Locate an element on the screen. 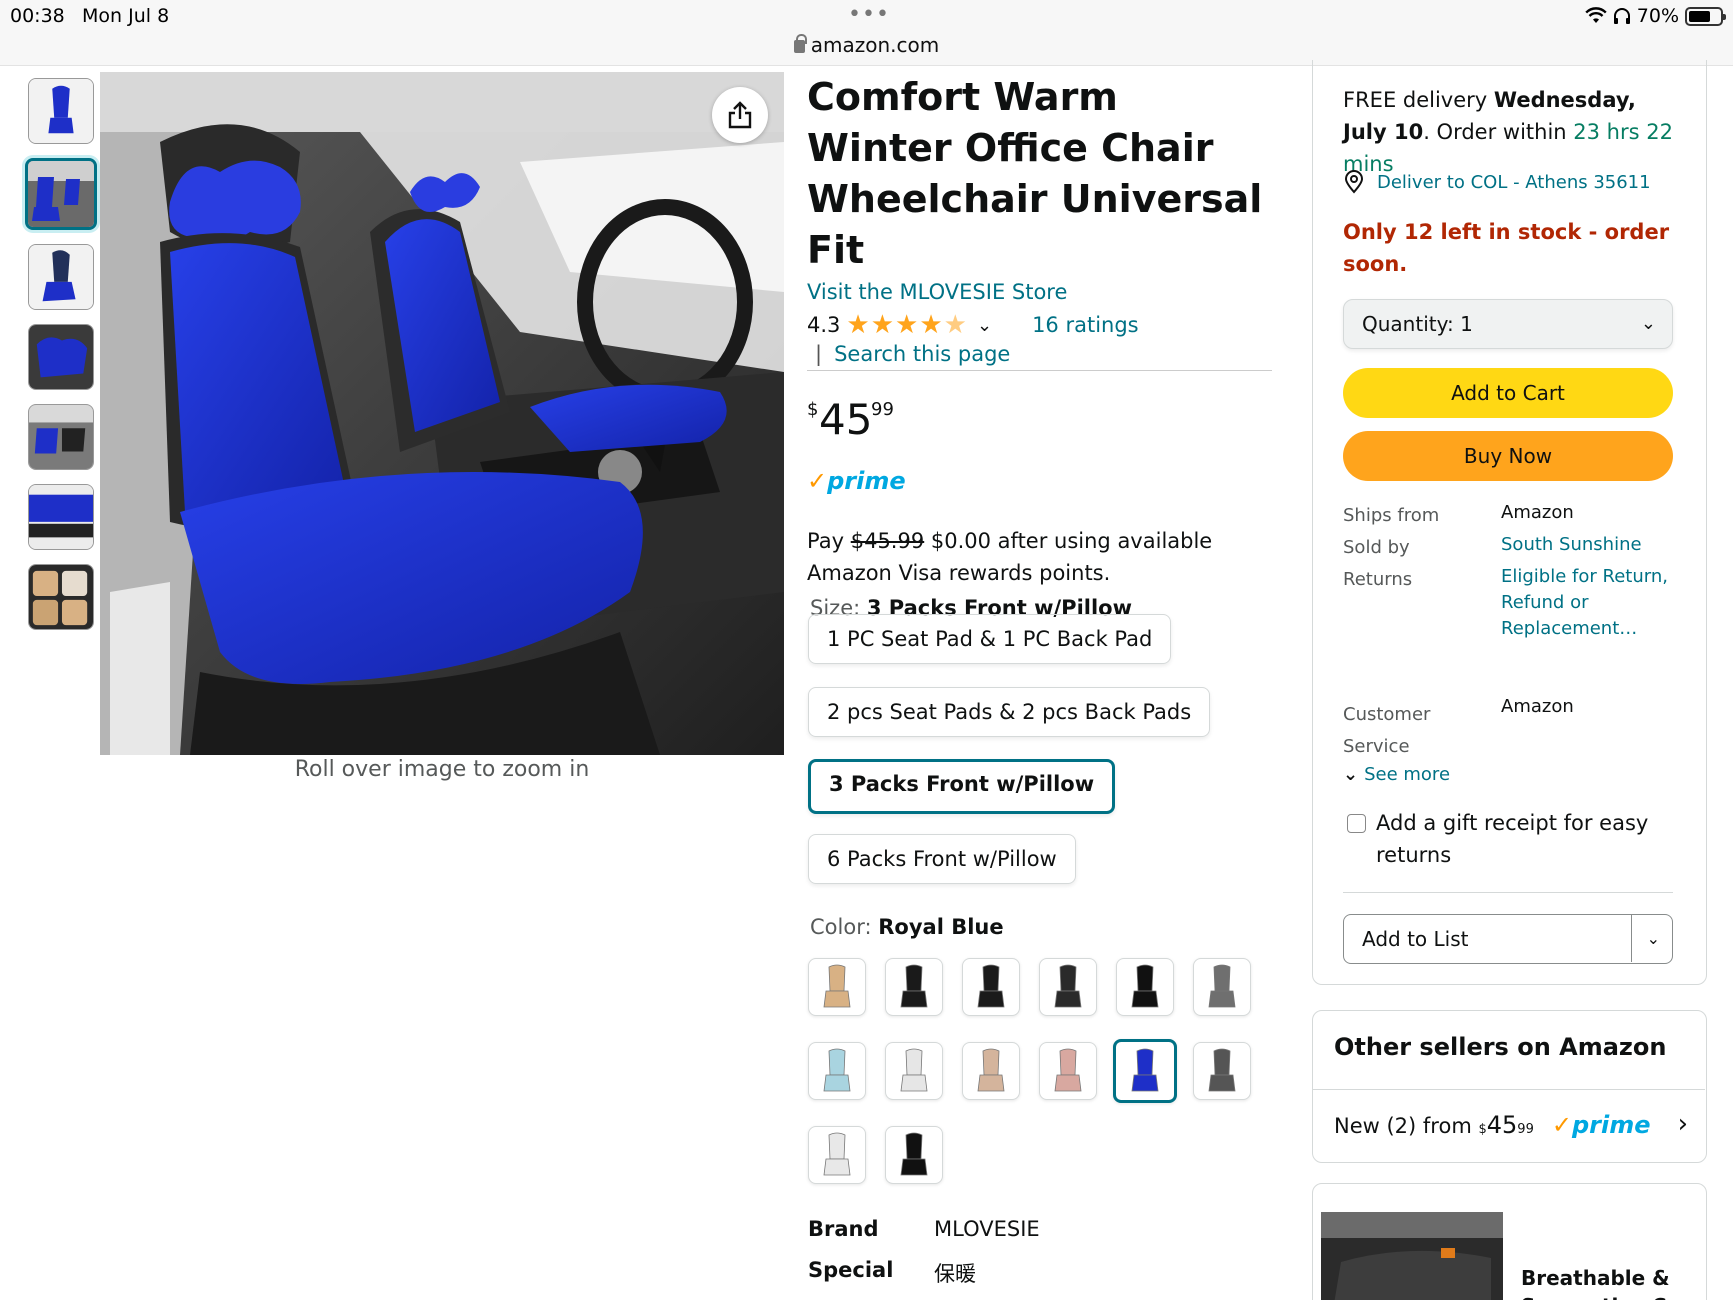 Image resolution: width=1733 pixels, height=1300 pixels. other-sellers-offer: New (2) from $45 99 ✓prime is located at coordinates (1492, 1125).